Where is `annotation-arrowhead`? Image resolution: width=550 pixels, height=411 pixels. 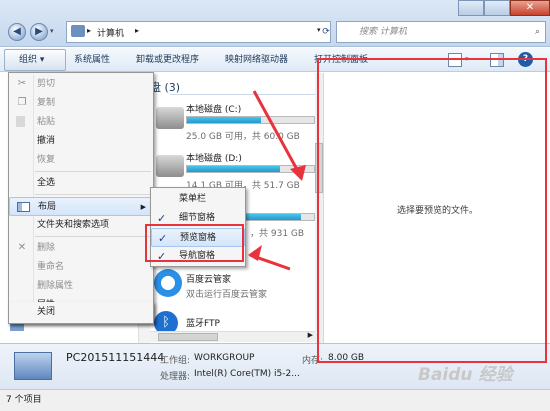
annotation-arrowhead is located at coordinates (298, 173).